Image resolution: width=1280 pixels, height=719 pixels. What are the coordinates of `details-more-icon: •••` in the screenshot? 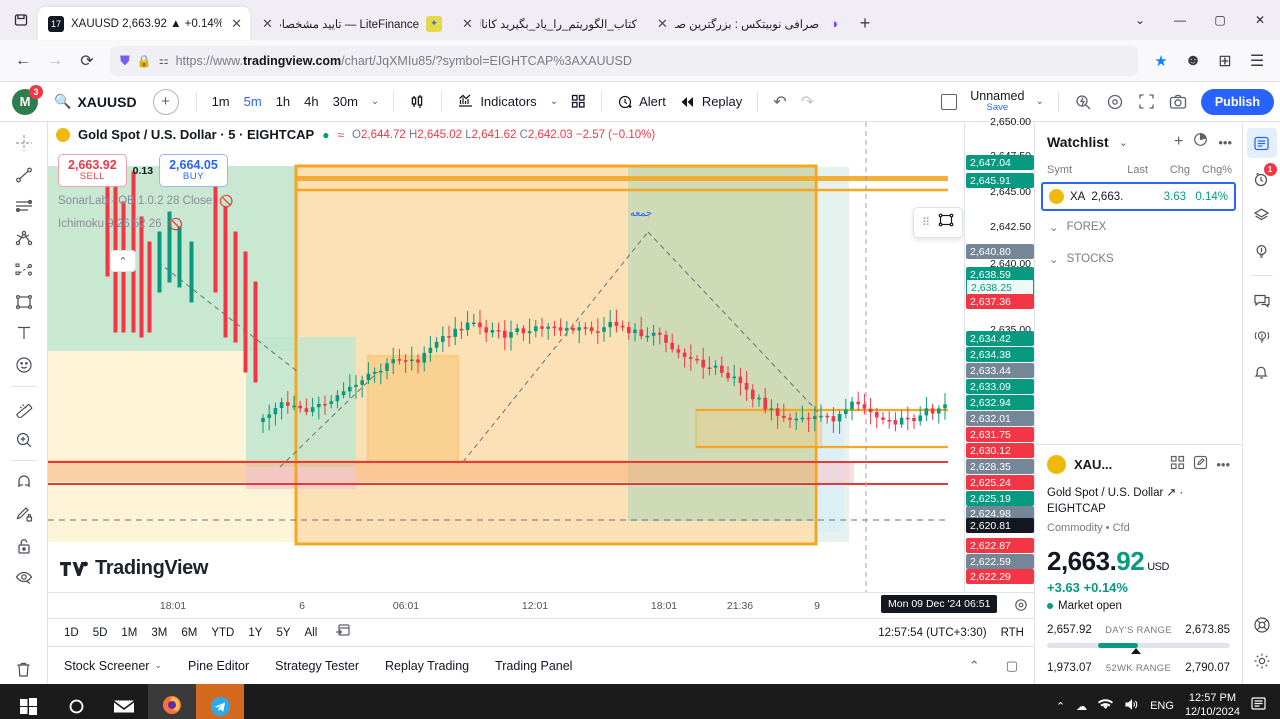 It's located at (1223, 464).